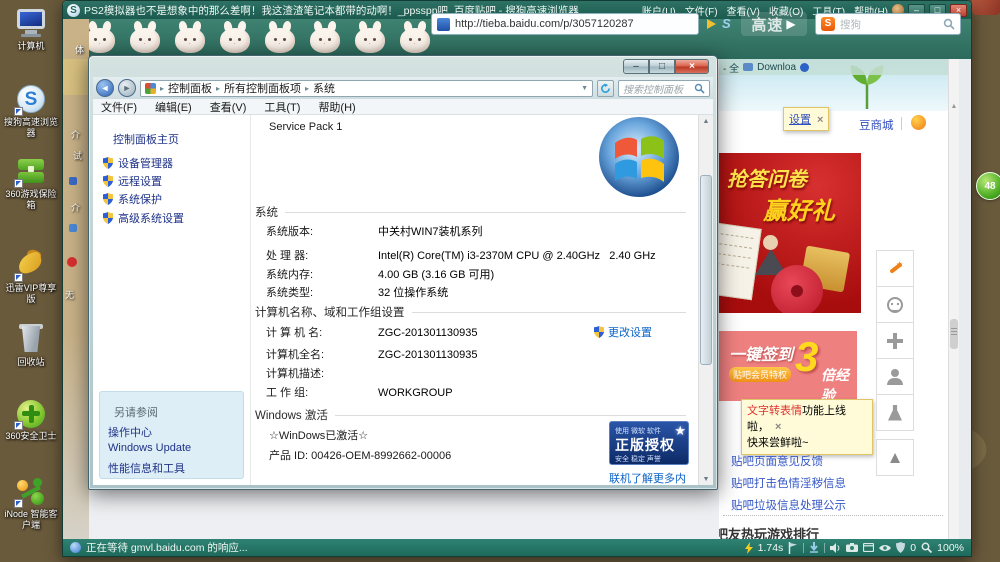 The height and width of the screenshot is (562, 1000). Describe the element at coordinates (774, 24) in the screenshot. I see `speed-mode-button: 高速 ▶` at that location.